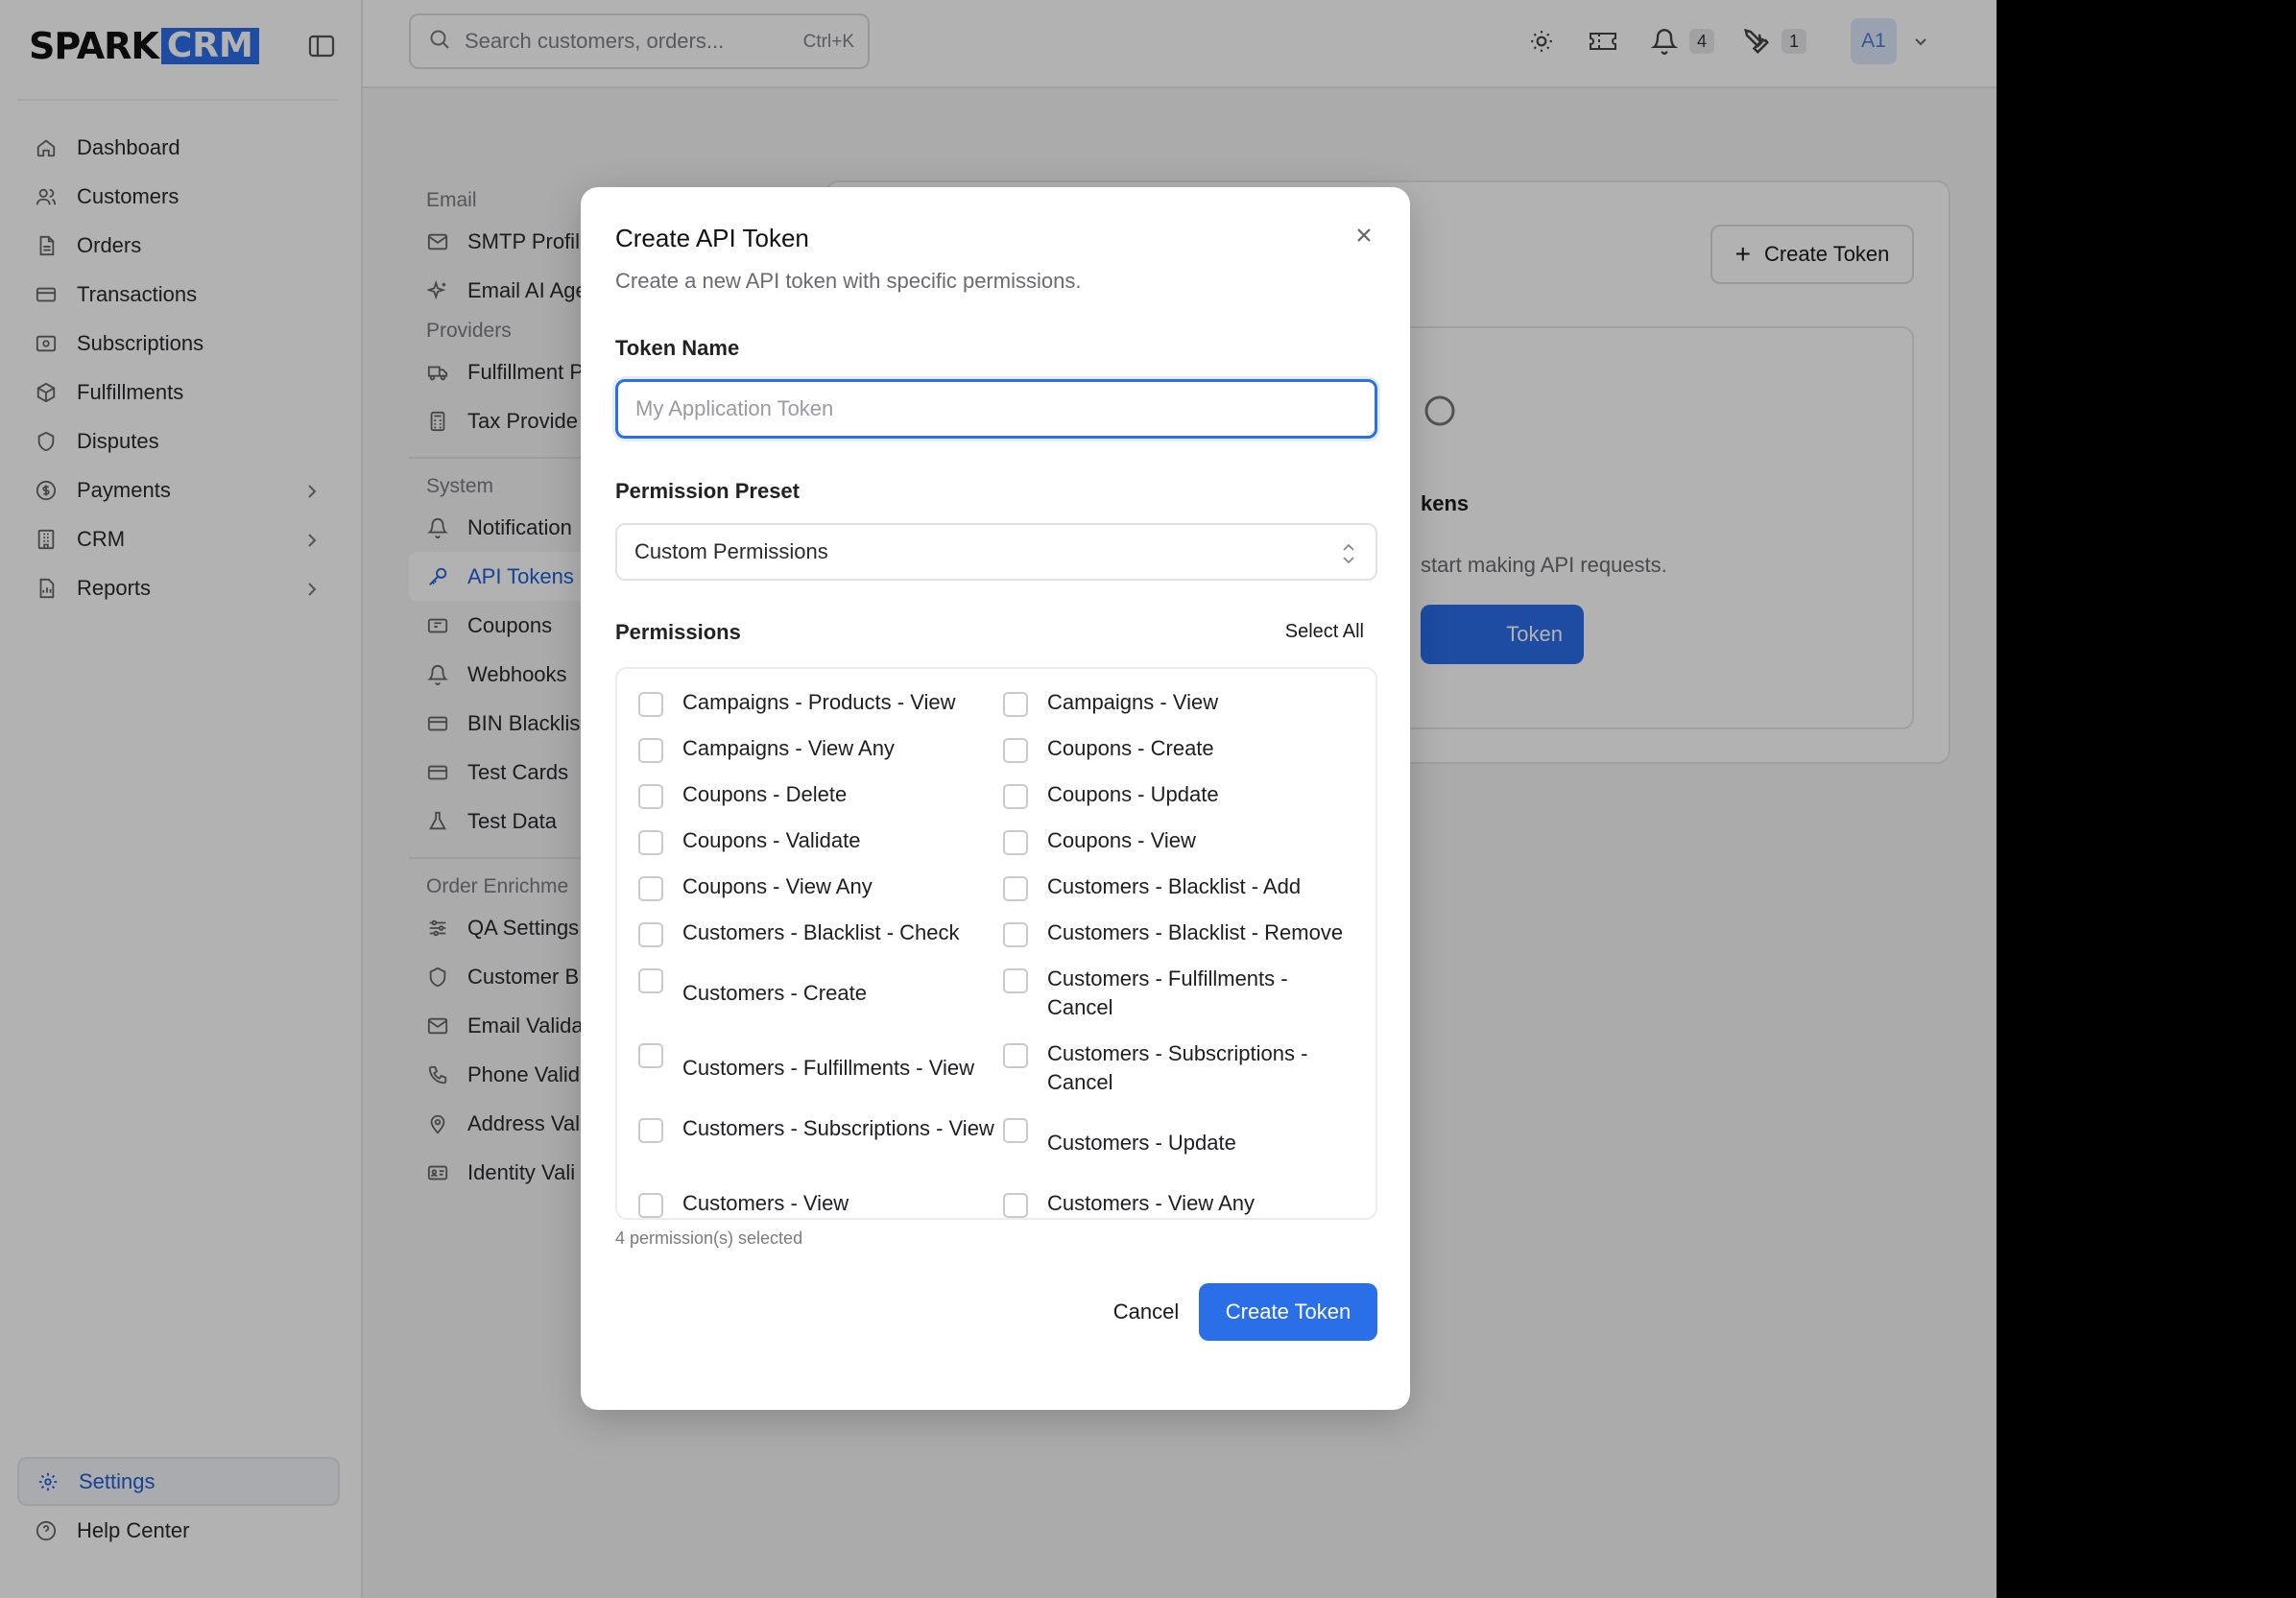 This screenshot has height=1598, width=2296. I want to click on select-all-button: Select All, so click(1325, 632).